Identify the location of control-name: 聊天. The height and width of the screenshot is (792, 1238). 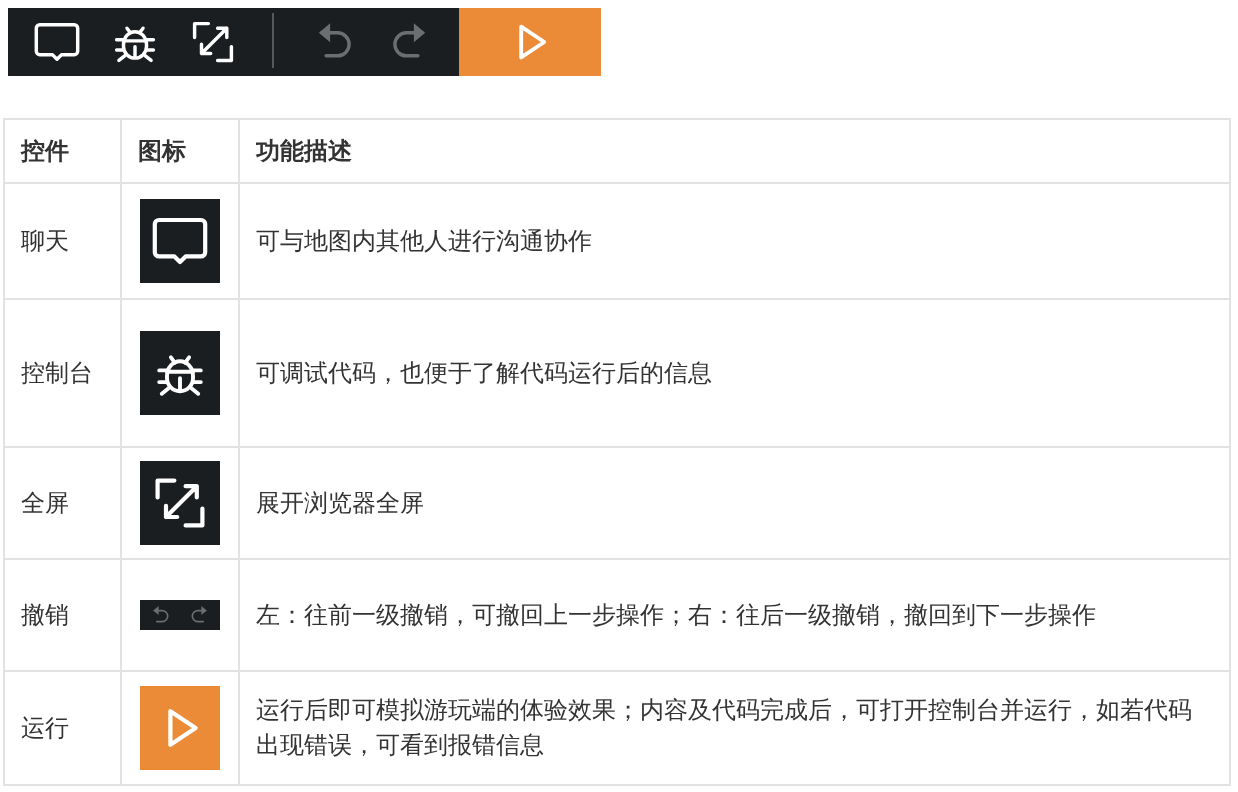
(62, 241).